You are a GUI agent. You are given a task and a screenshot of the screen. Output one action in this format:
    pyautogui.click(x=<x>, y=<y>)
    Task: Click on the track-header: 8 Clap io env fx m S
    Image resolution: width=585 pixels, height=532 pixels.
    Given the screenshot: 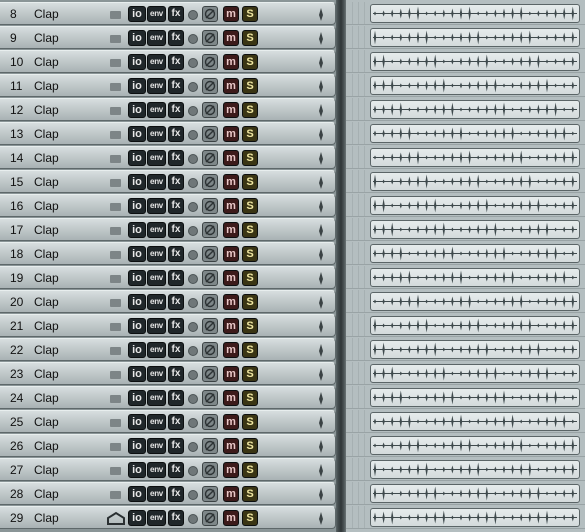 What is the action you would take?
    pyautogui.click(x=168, y=13)
    